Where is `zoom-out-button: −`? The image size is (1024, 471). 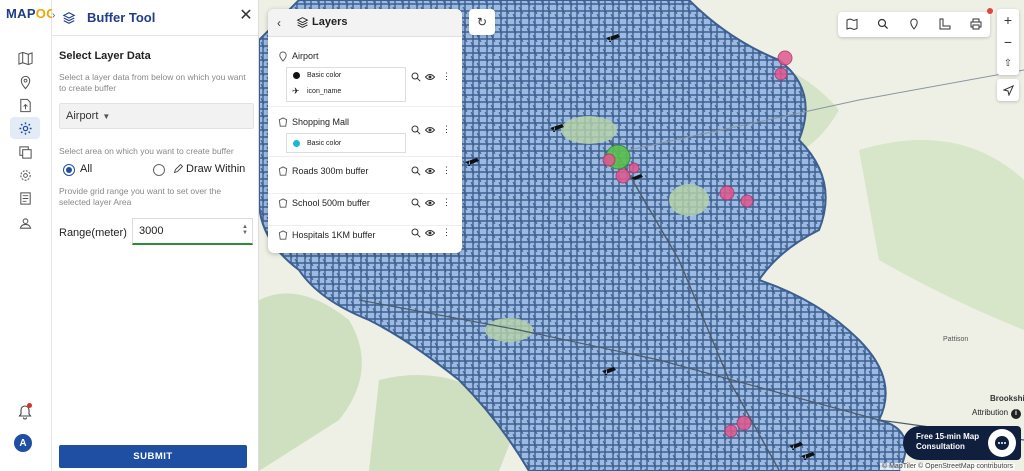 zoom-out-button: − is located at coordinates (1008, 42).